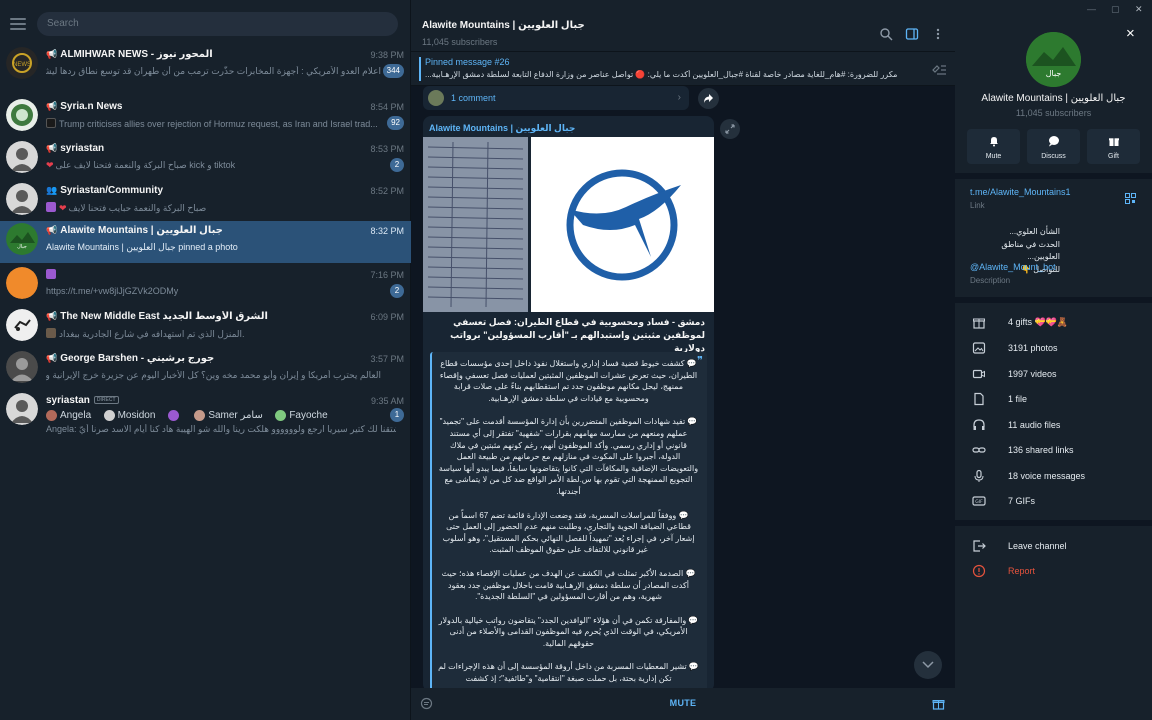 The height and width of the screenshot is (720, 1152). What do you see at coordinates (1053, 141) in the screenshot?
I see `chat-bubble-icon` at bounding box center [1053, 141].